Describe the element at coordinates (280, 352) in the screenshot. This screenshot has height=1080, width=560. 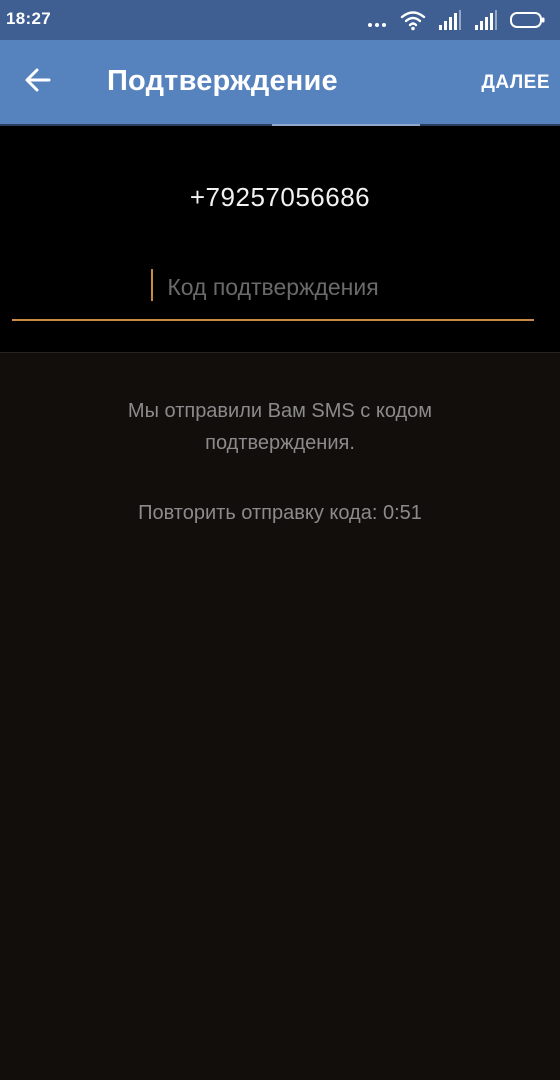
I see `panel-divider` at that location.